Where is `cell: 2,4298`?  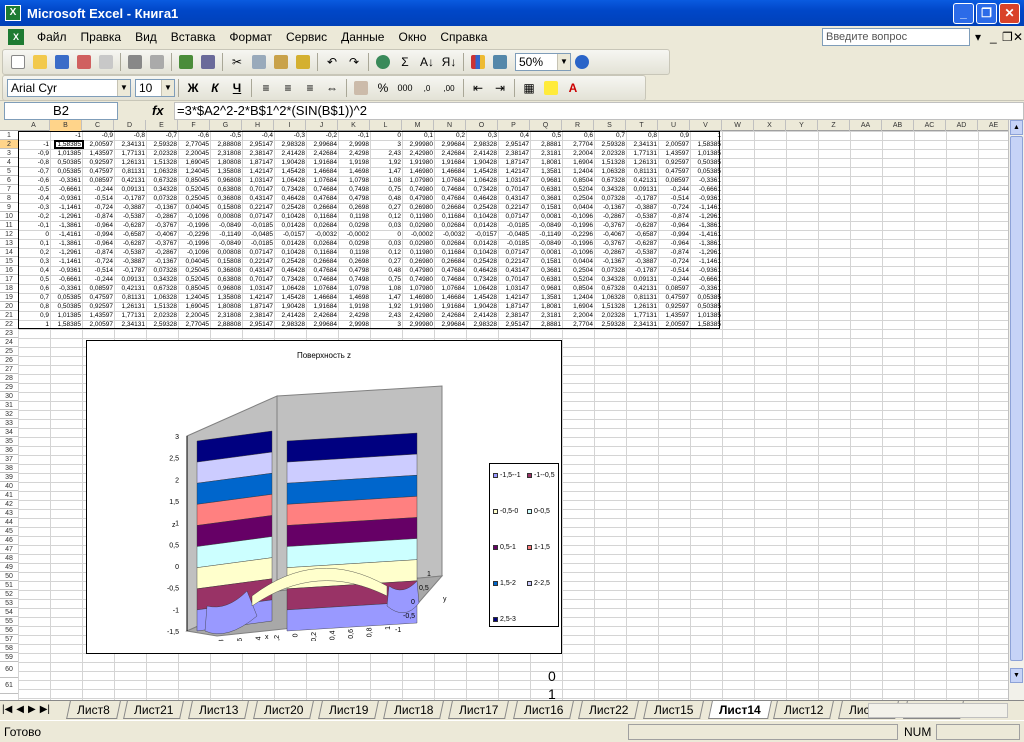
cell: 2,4298 is located at coordinates (354, 315).